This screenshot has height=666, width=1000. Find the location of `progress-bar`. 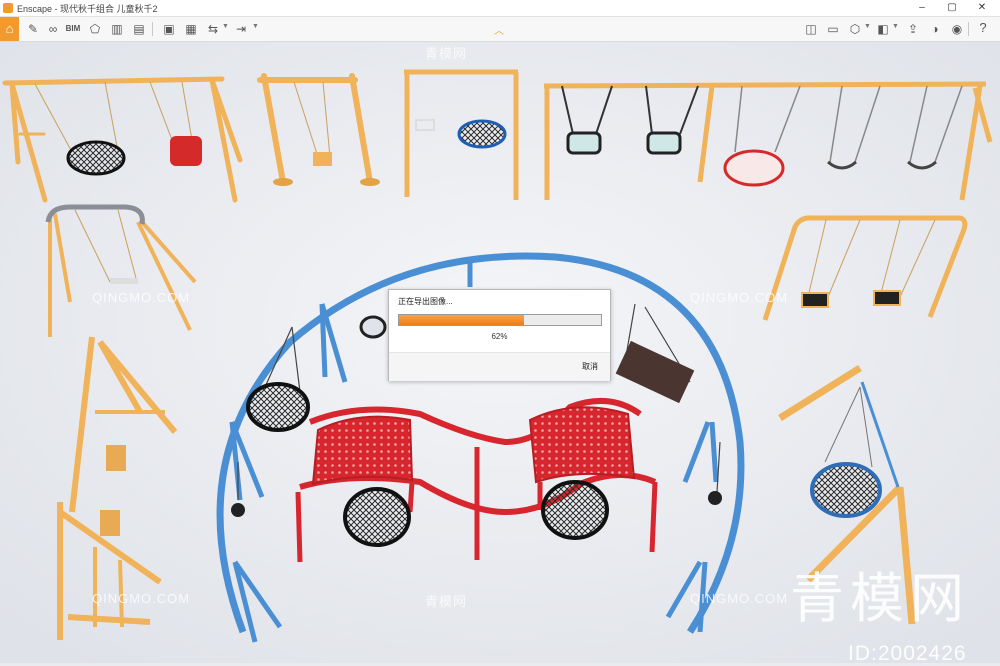

progress-bar is located at coordinates (500, 320).